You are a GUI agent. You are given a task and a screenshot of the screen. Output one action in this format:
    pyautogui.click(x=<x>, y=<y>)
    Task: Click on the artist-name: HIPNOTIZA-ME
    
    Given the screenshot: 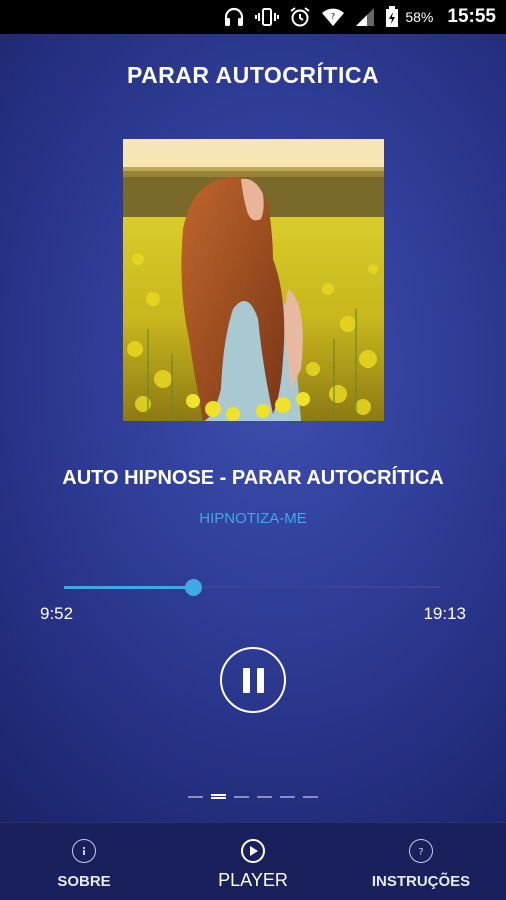 What is the action you would take?
    pyautogui.click(x=253, y=518)
    